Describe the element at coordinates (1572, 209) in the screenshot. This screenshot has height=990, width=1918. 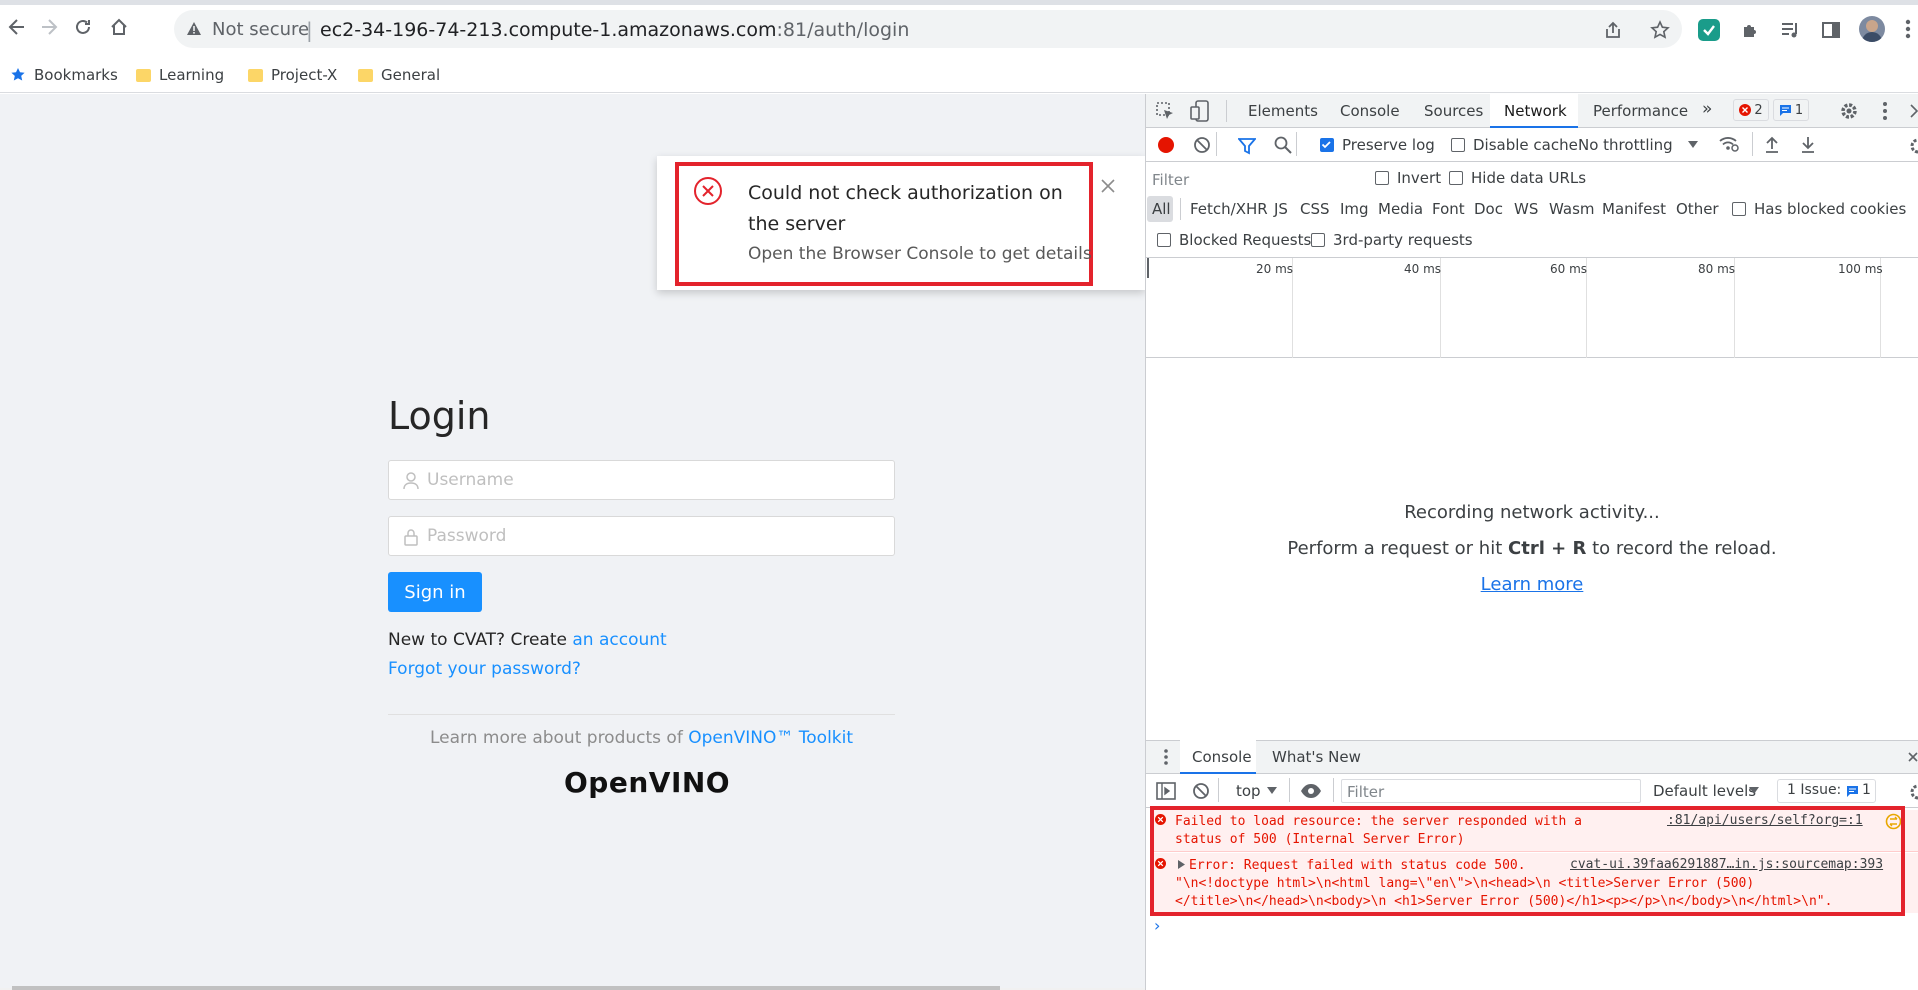
I see `type-wasm: Wasm` at that location.